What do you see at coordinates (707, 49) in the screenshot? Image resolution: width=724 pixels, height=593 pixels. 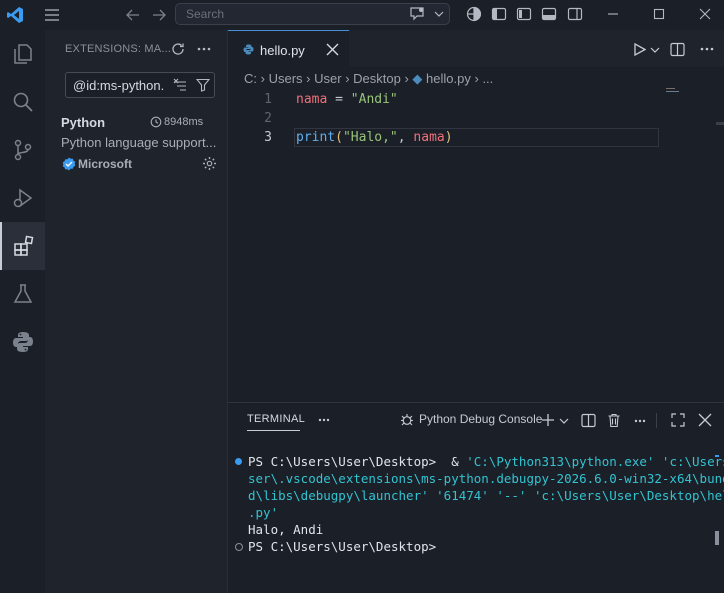 I see `editor-more-actions-icon` at bounding box center [707, 49].